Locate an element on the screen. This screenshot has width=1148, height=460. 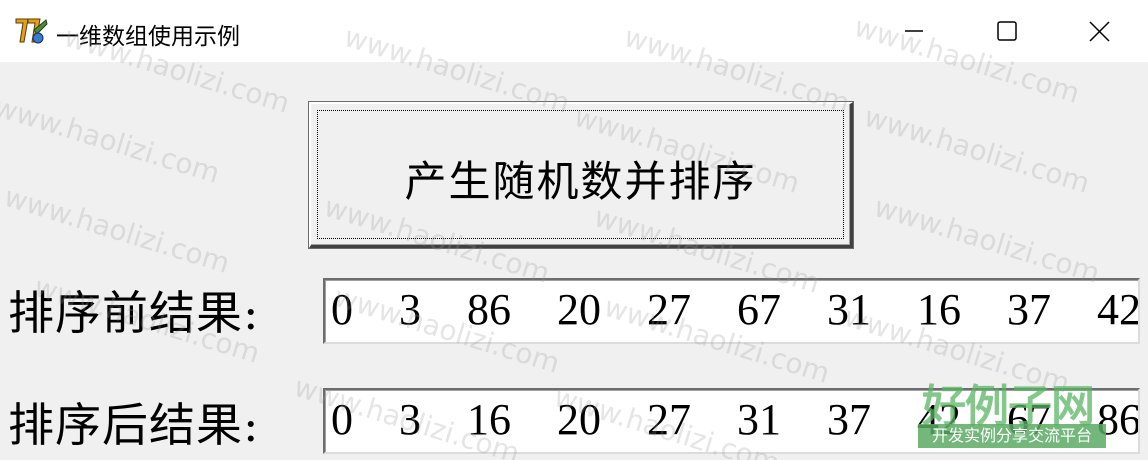
after-sort-label: 排序后结果: is located at coordinates (134, 425).